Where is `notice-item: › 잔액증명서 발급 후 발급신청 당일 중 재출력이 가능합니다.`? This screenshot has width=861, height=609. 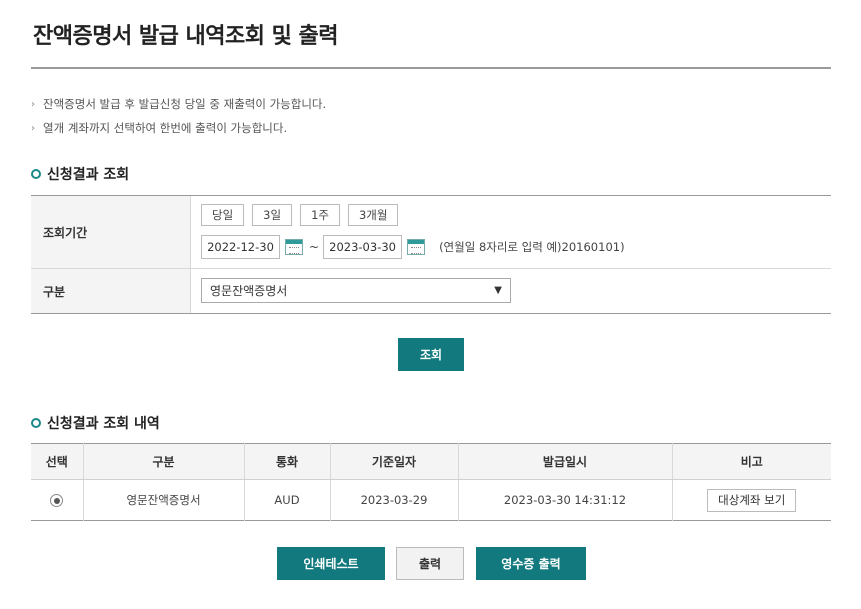 notice-item: › 잔액증명서 발급 후 발급신청 당일 중 재출력이 가능합니다. is located at coordinates (178, 104).